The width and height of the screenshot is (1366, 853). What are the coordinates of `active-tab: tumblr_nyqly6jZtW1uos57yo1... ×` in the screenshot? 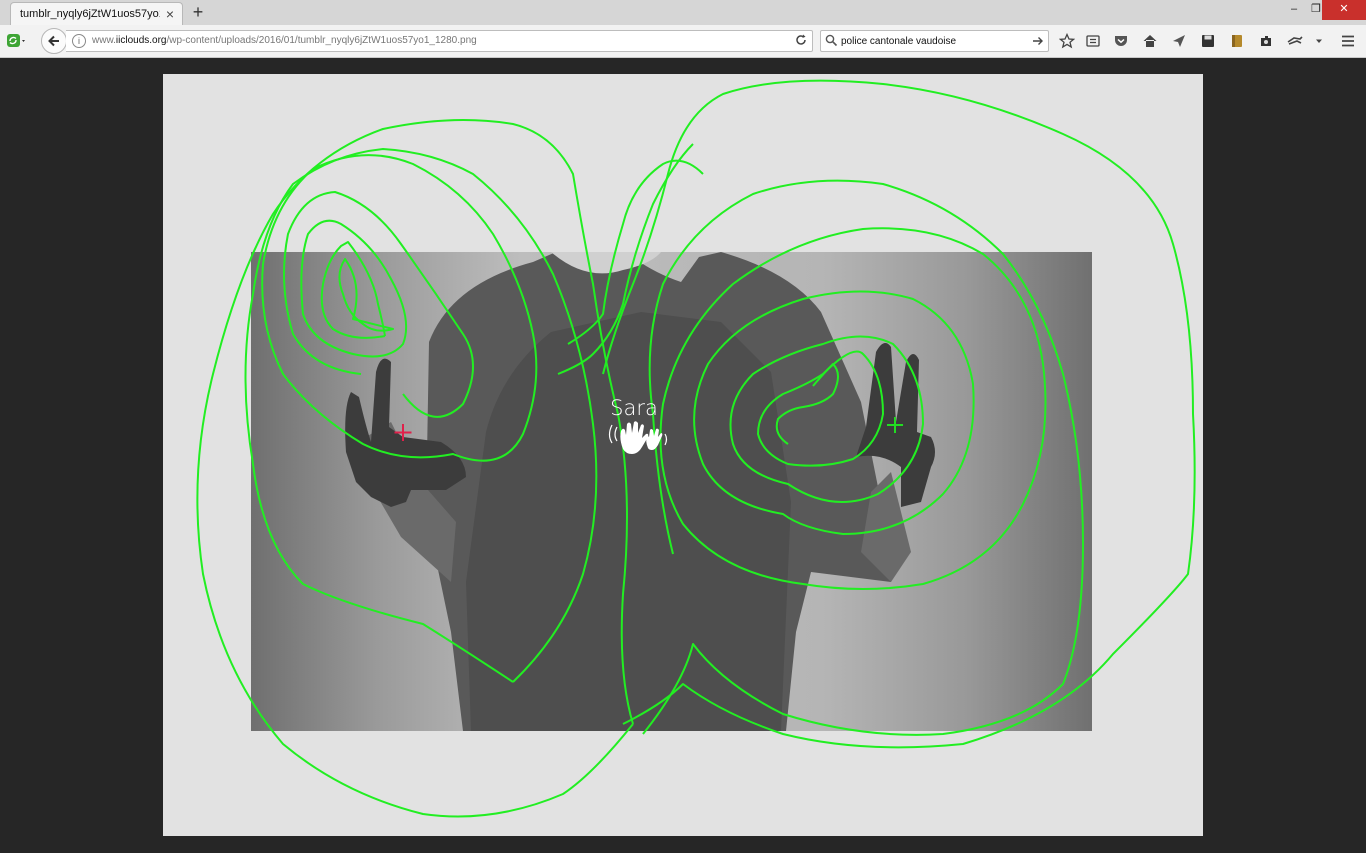 It's located at (96, 13).